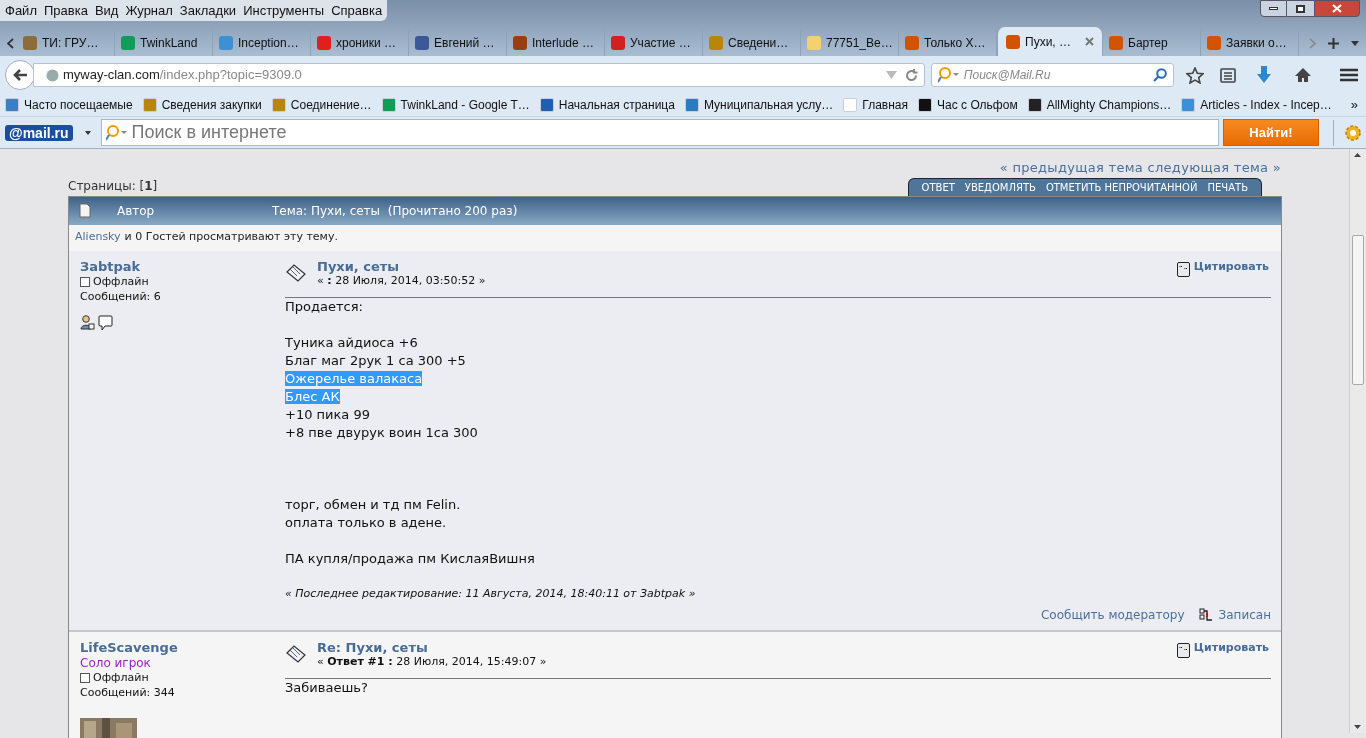  I want to click on post-text-line: Туника айдиоса +6, so click(351, 342).